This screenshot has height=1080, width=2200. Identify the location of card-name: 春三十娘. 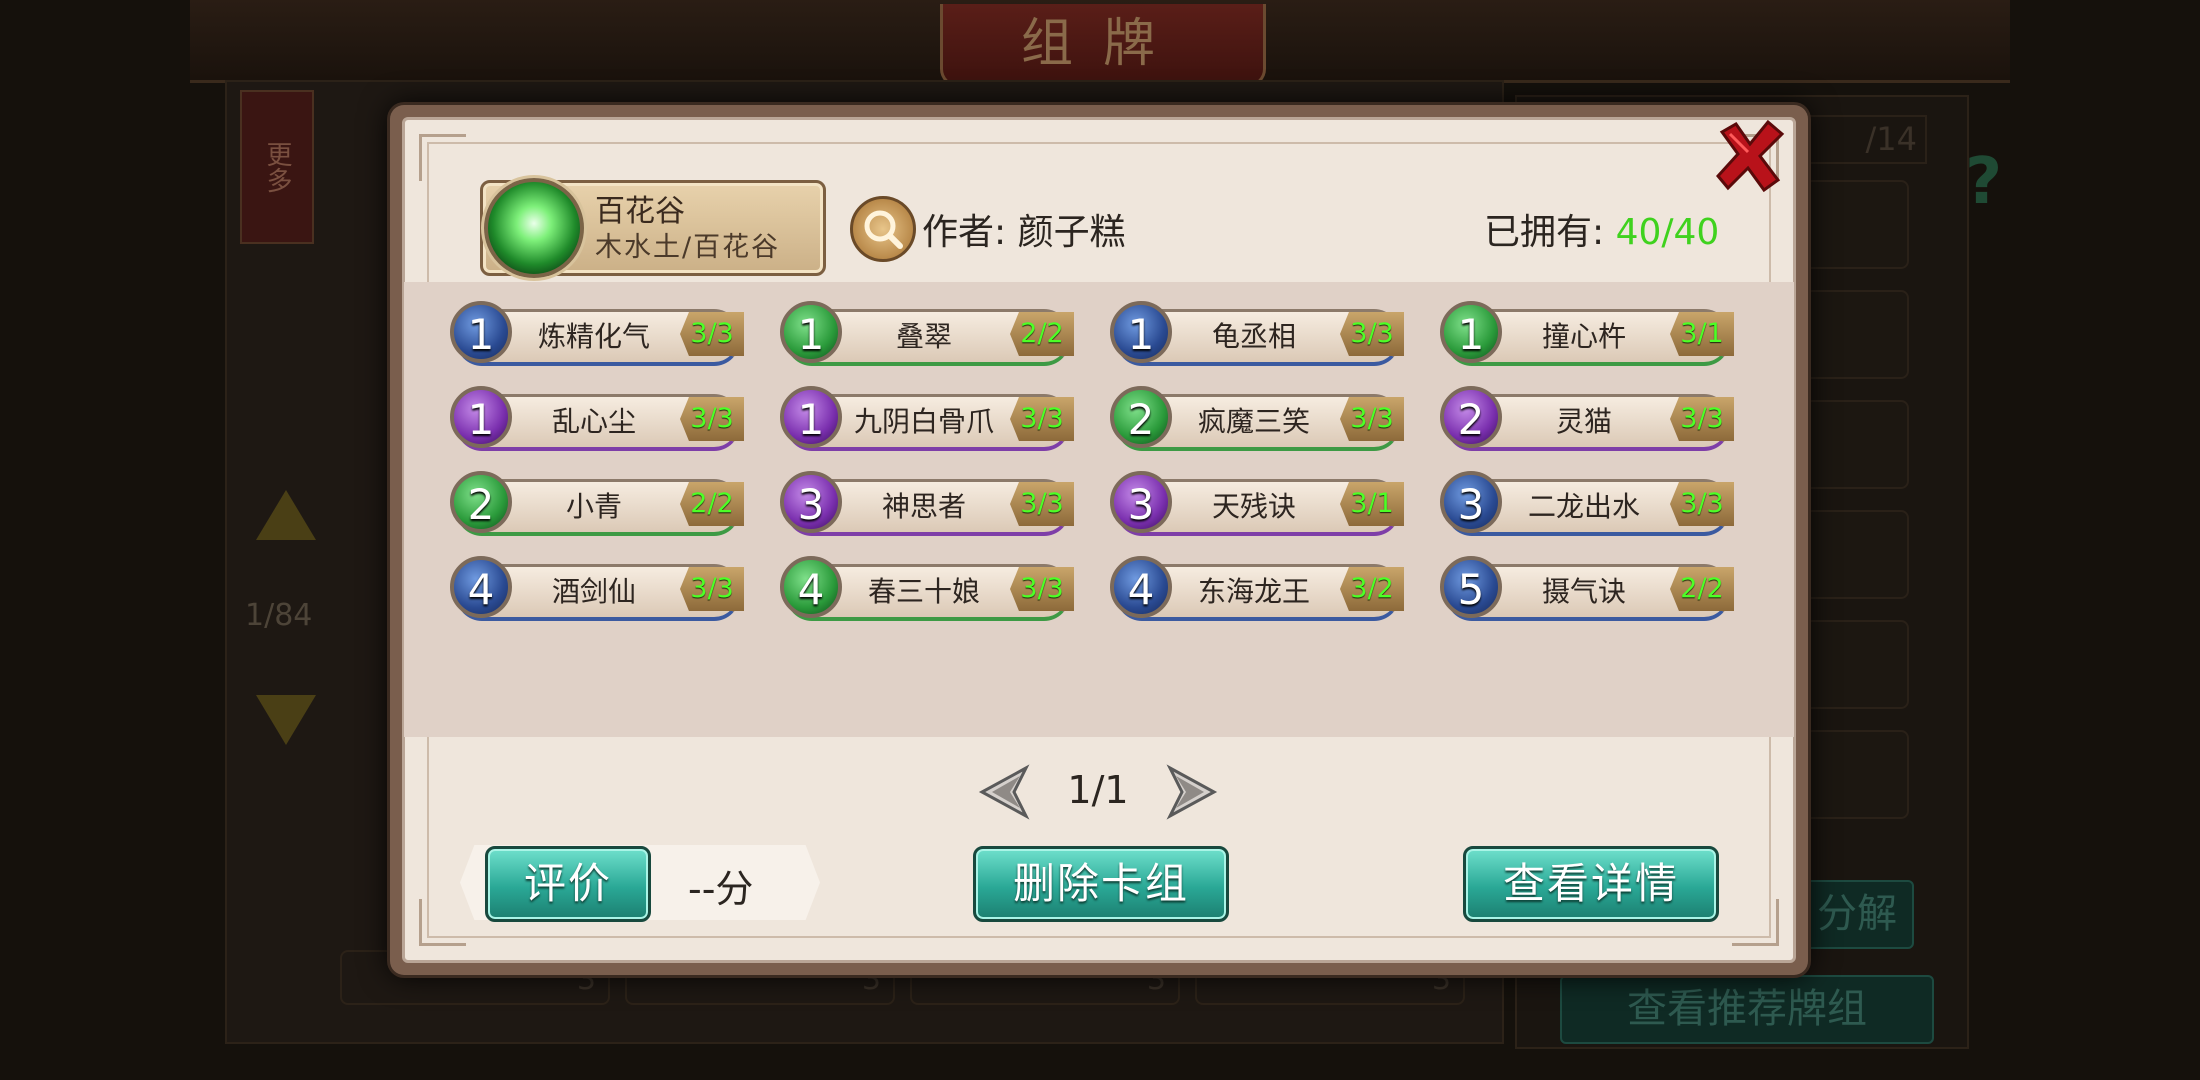
(923, 591).